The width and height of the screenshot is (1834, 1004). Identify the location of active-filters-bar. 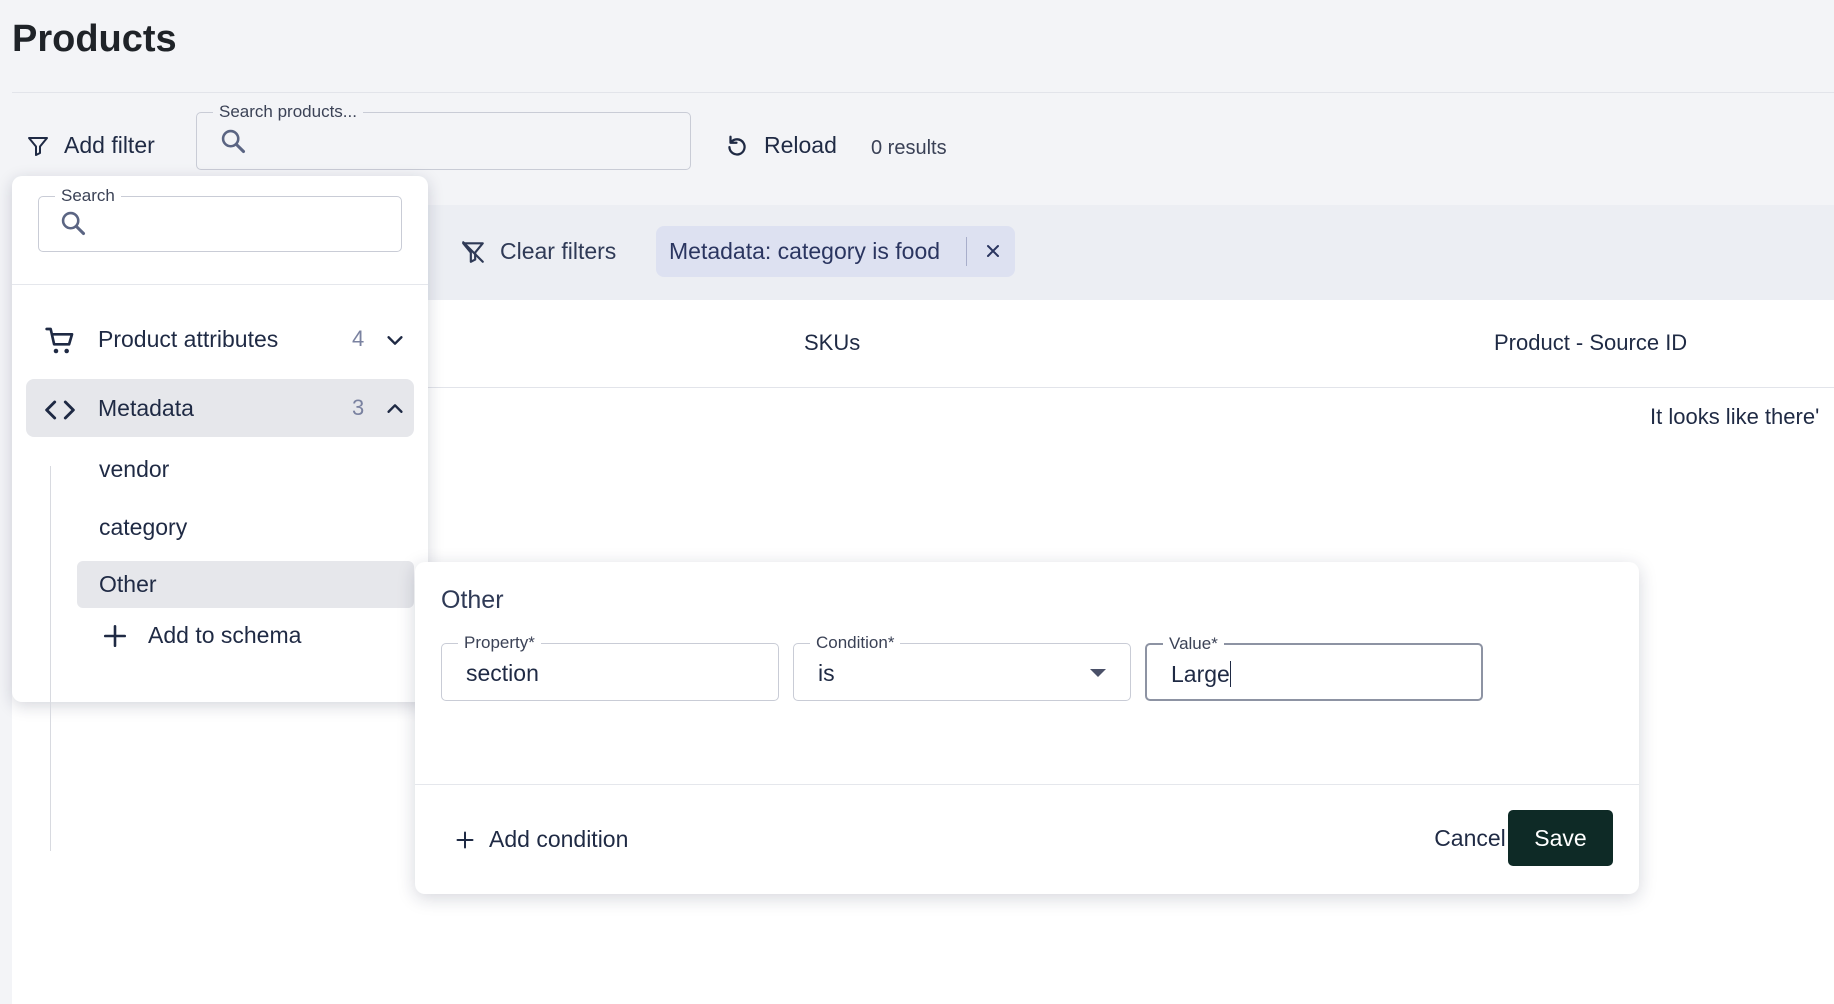
(1131, 252).